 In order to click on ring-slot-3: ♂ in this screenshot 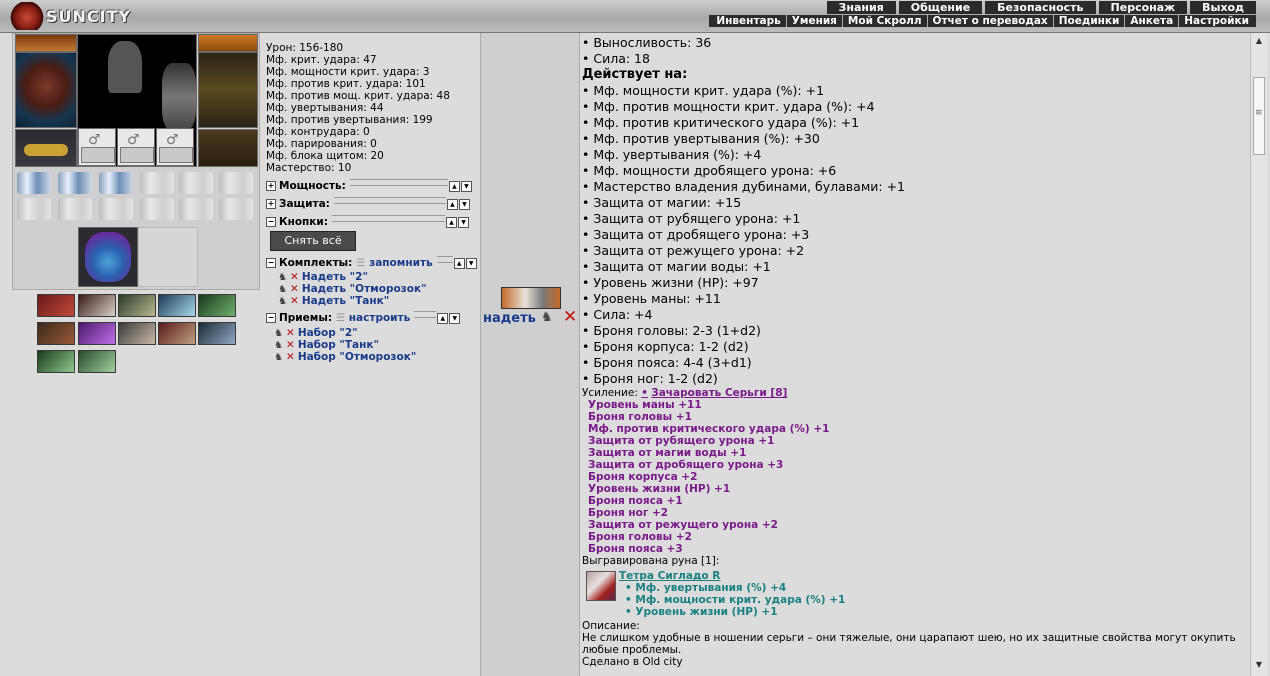, I will do `click(175, 147)`.